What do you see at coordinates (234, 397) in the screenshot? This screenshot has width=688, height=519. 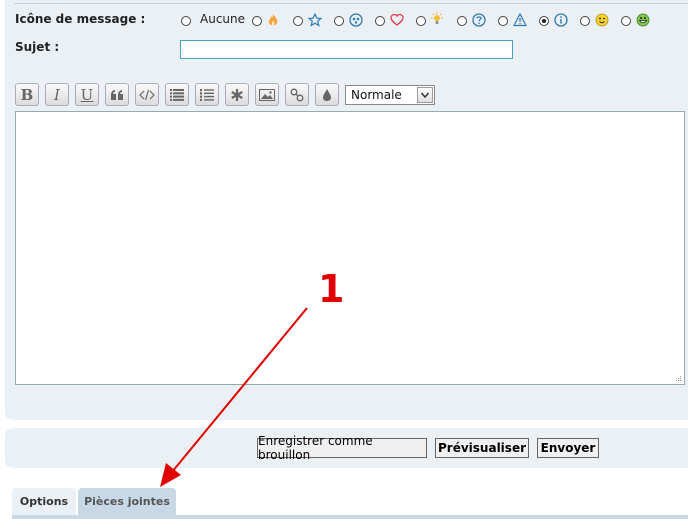 I see `annotation-arrow` at bounding box center [234, 397].